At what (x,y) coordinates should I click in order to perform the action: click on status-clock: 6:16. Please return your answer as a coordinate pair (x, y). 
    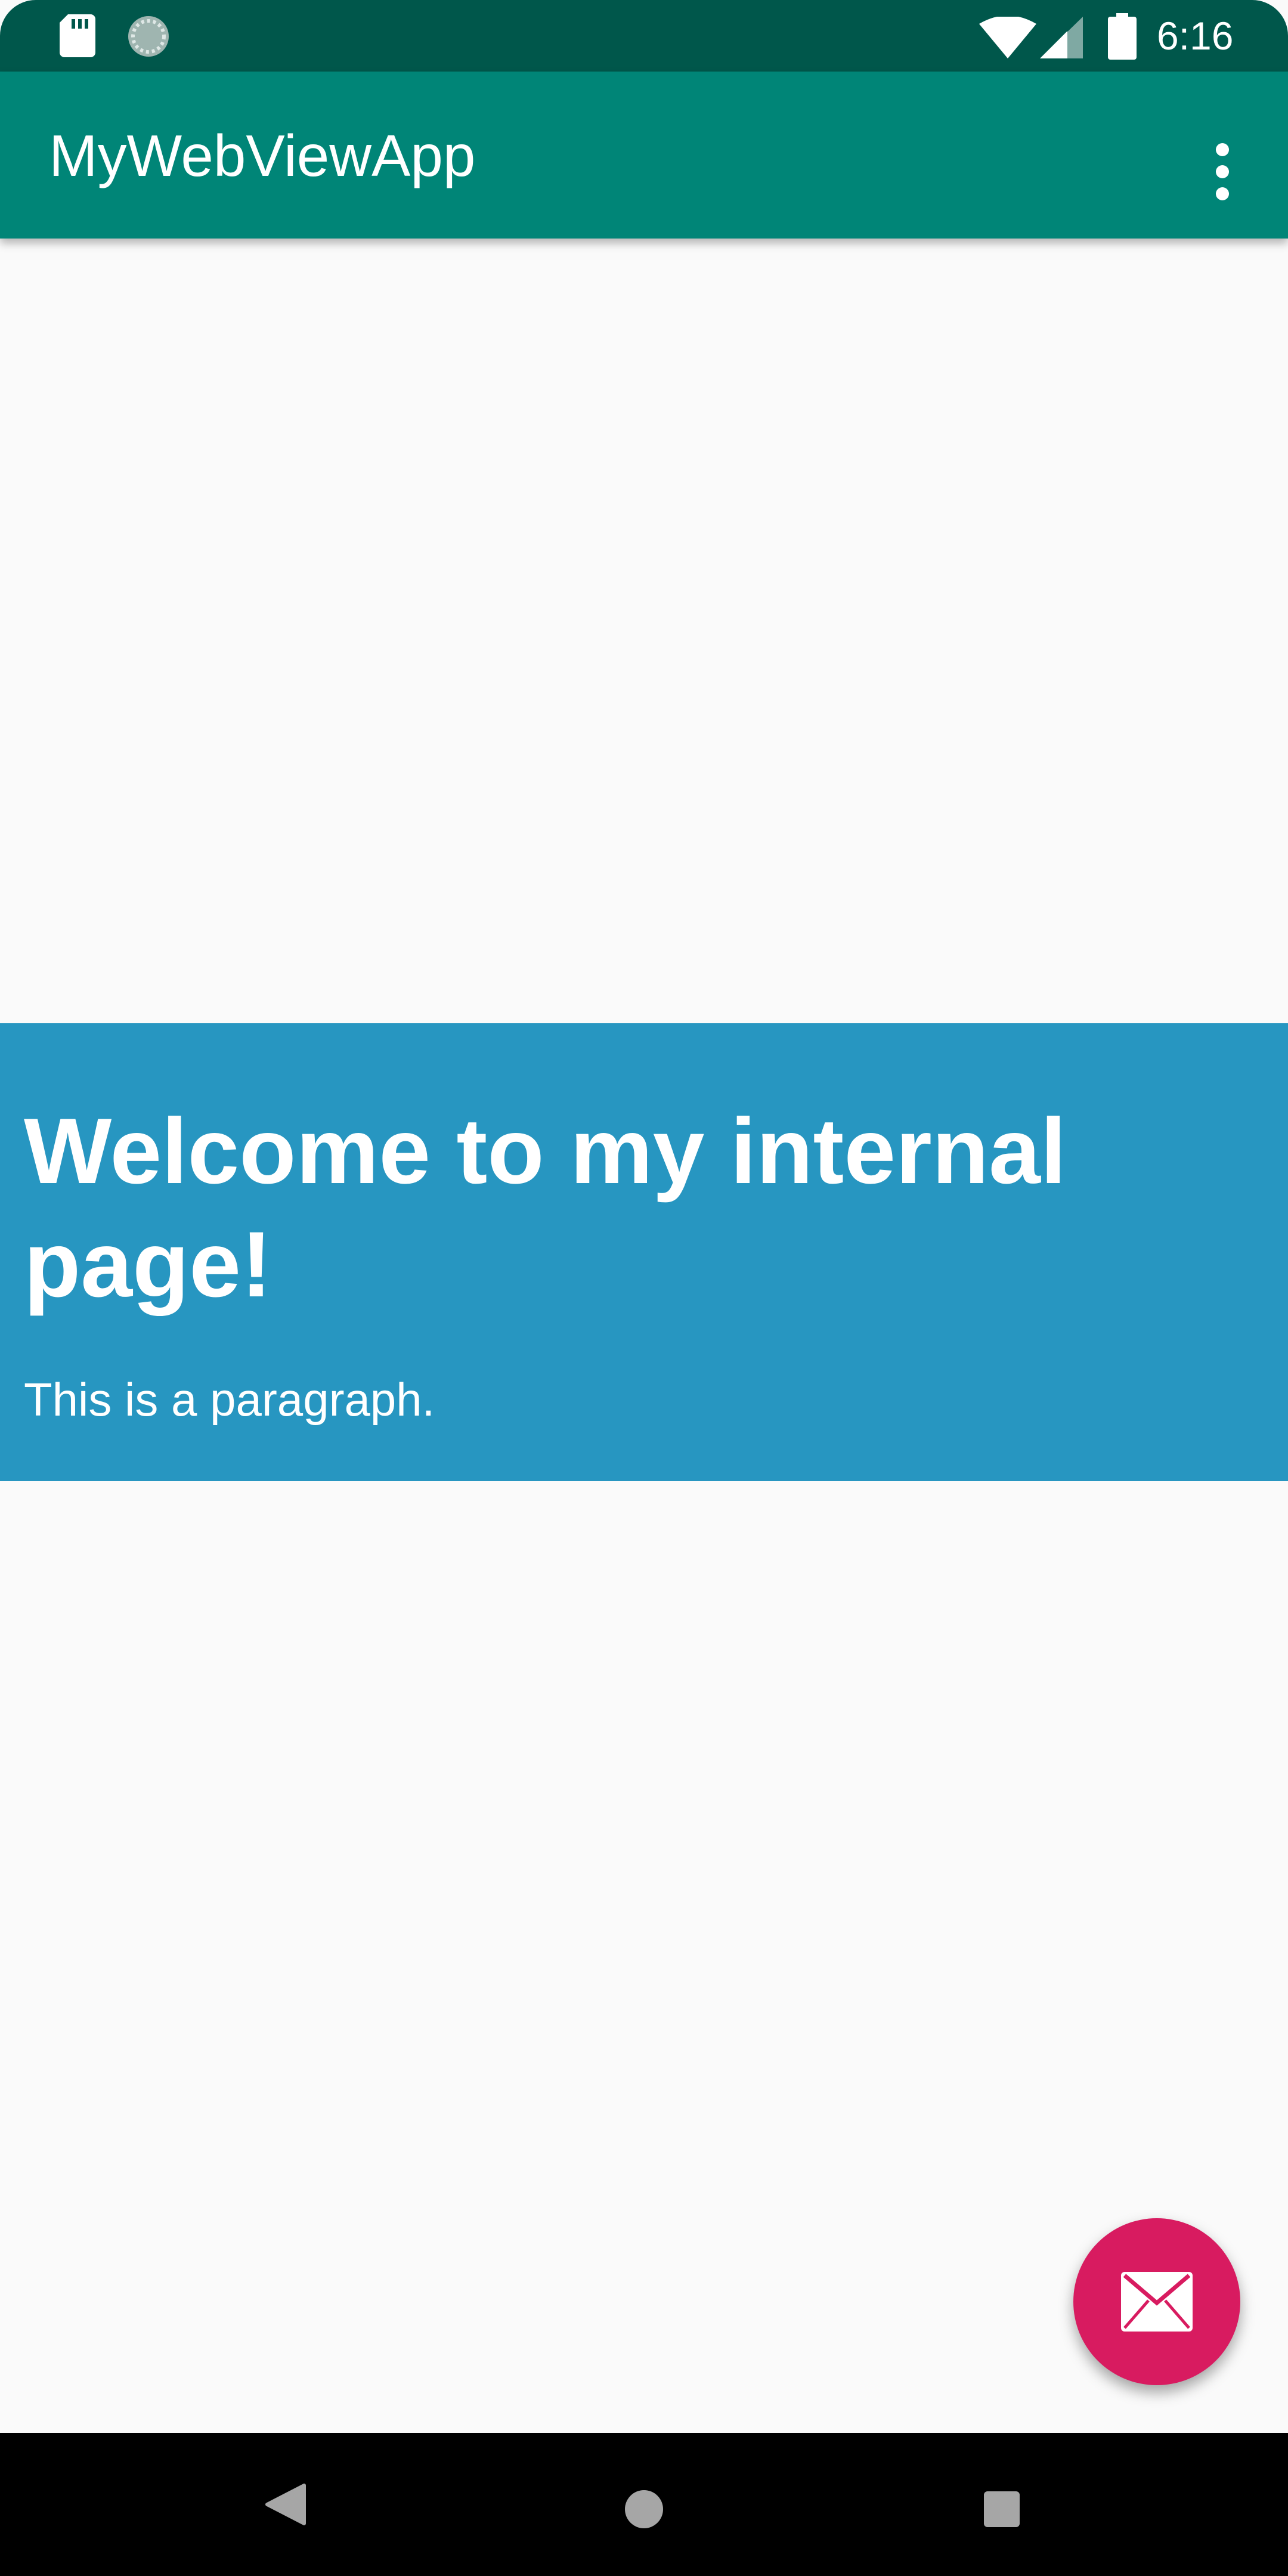
    Looking at the image, I should click on (1196, 36).